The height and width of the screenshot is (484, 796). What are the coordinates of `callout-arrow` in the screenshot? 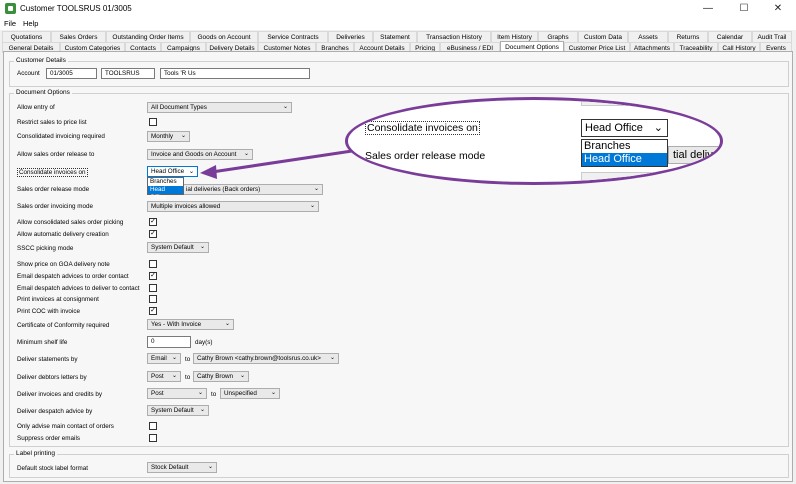 It's located at (276, 164).